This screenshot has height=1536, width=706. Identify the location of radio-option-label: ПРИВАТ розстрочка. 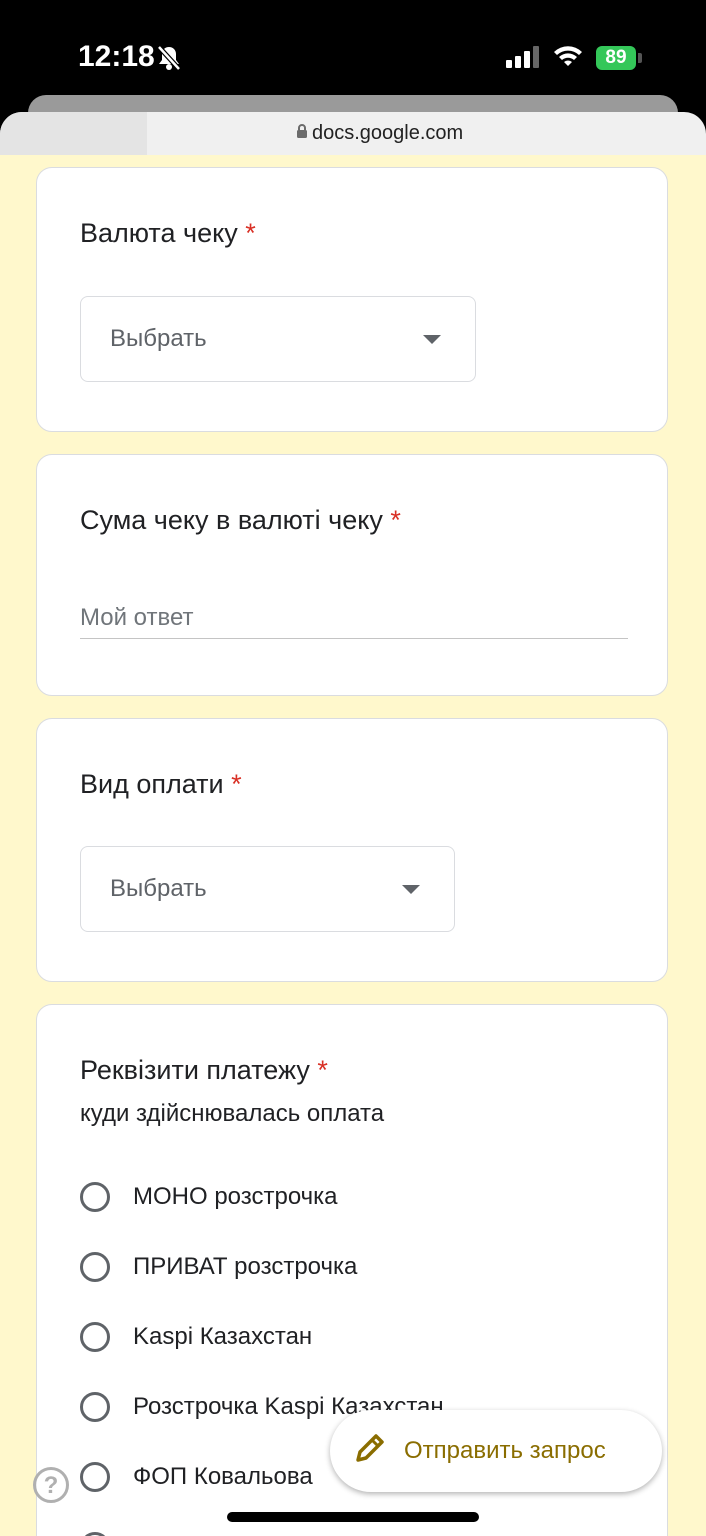
(245, 1266).